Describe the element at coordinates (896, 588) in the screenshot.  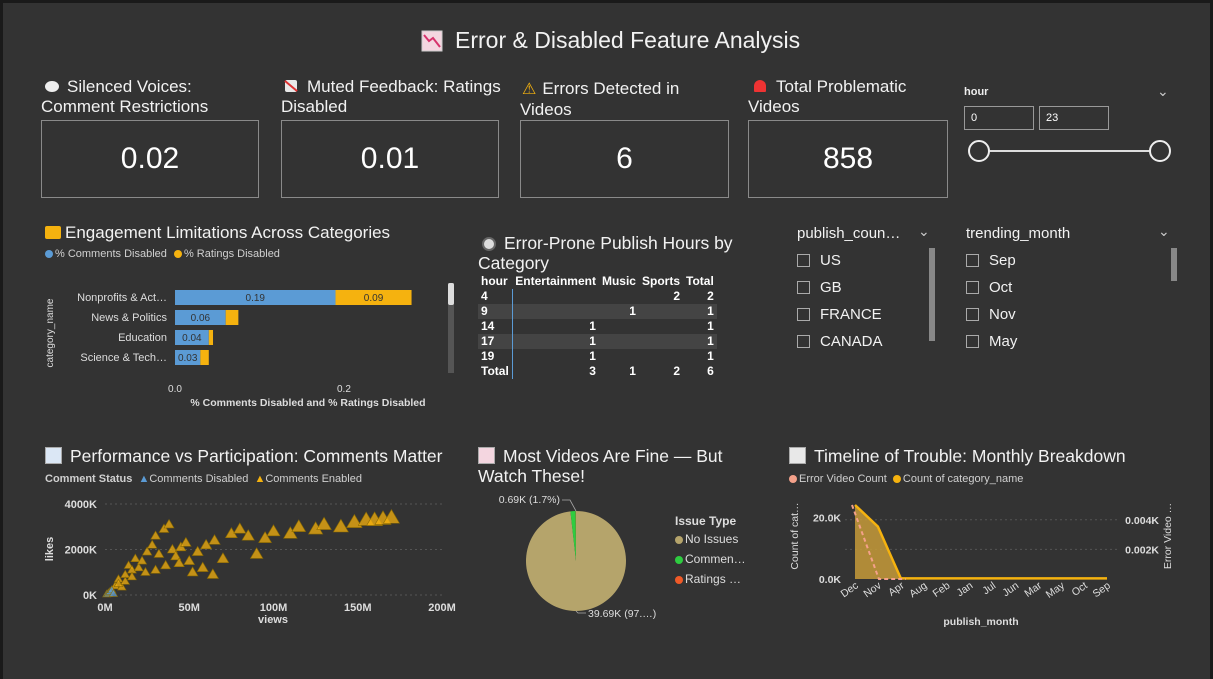
I see `x-tick-label: Apr` at that location.